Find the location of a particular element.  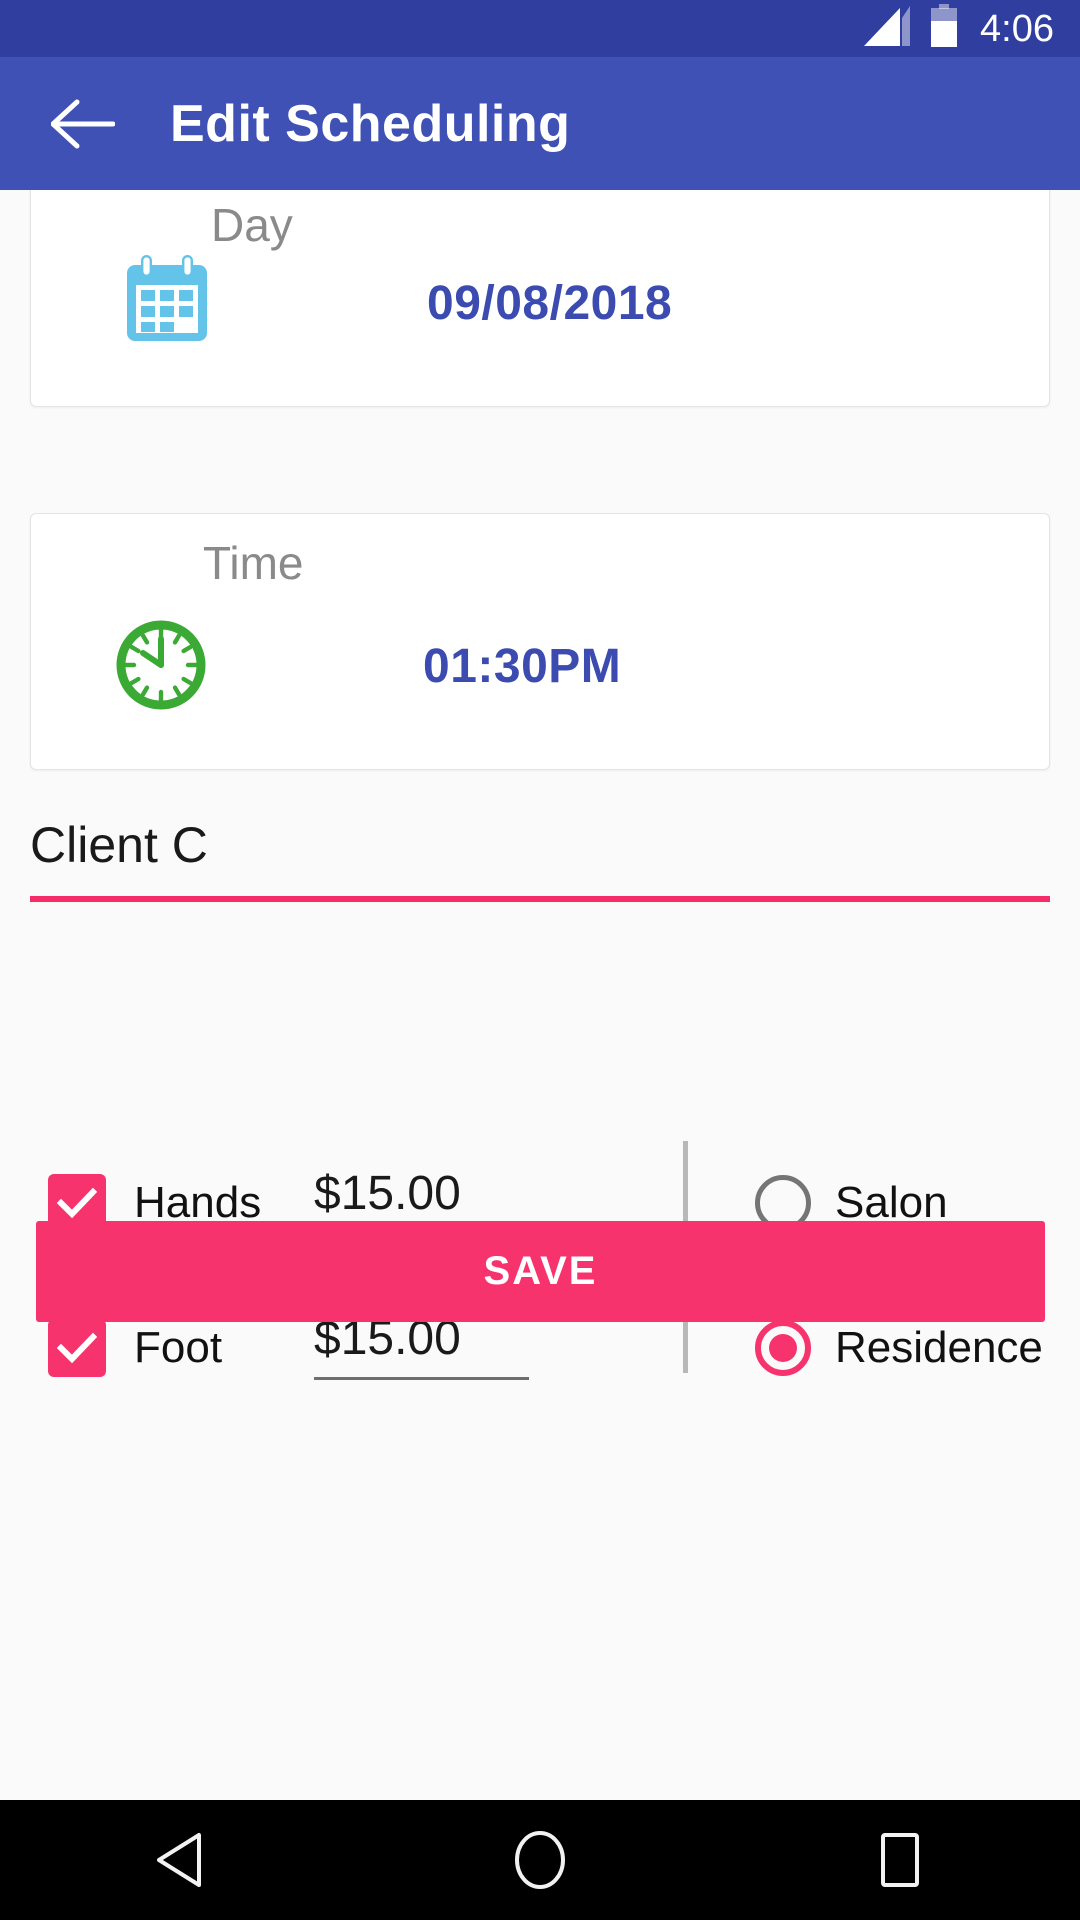

app-bar: Edit Scheduling is located at coordinates (540, 123).